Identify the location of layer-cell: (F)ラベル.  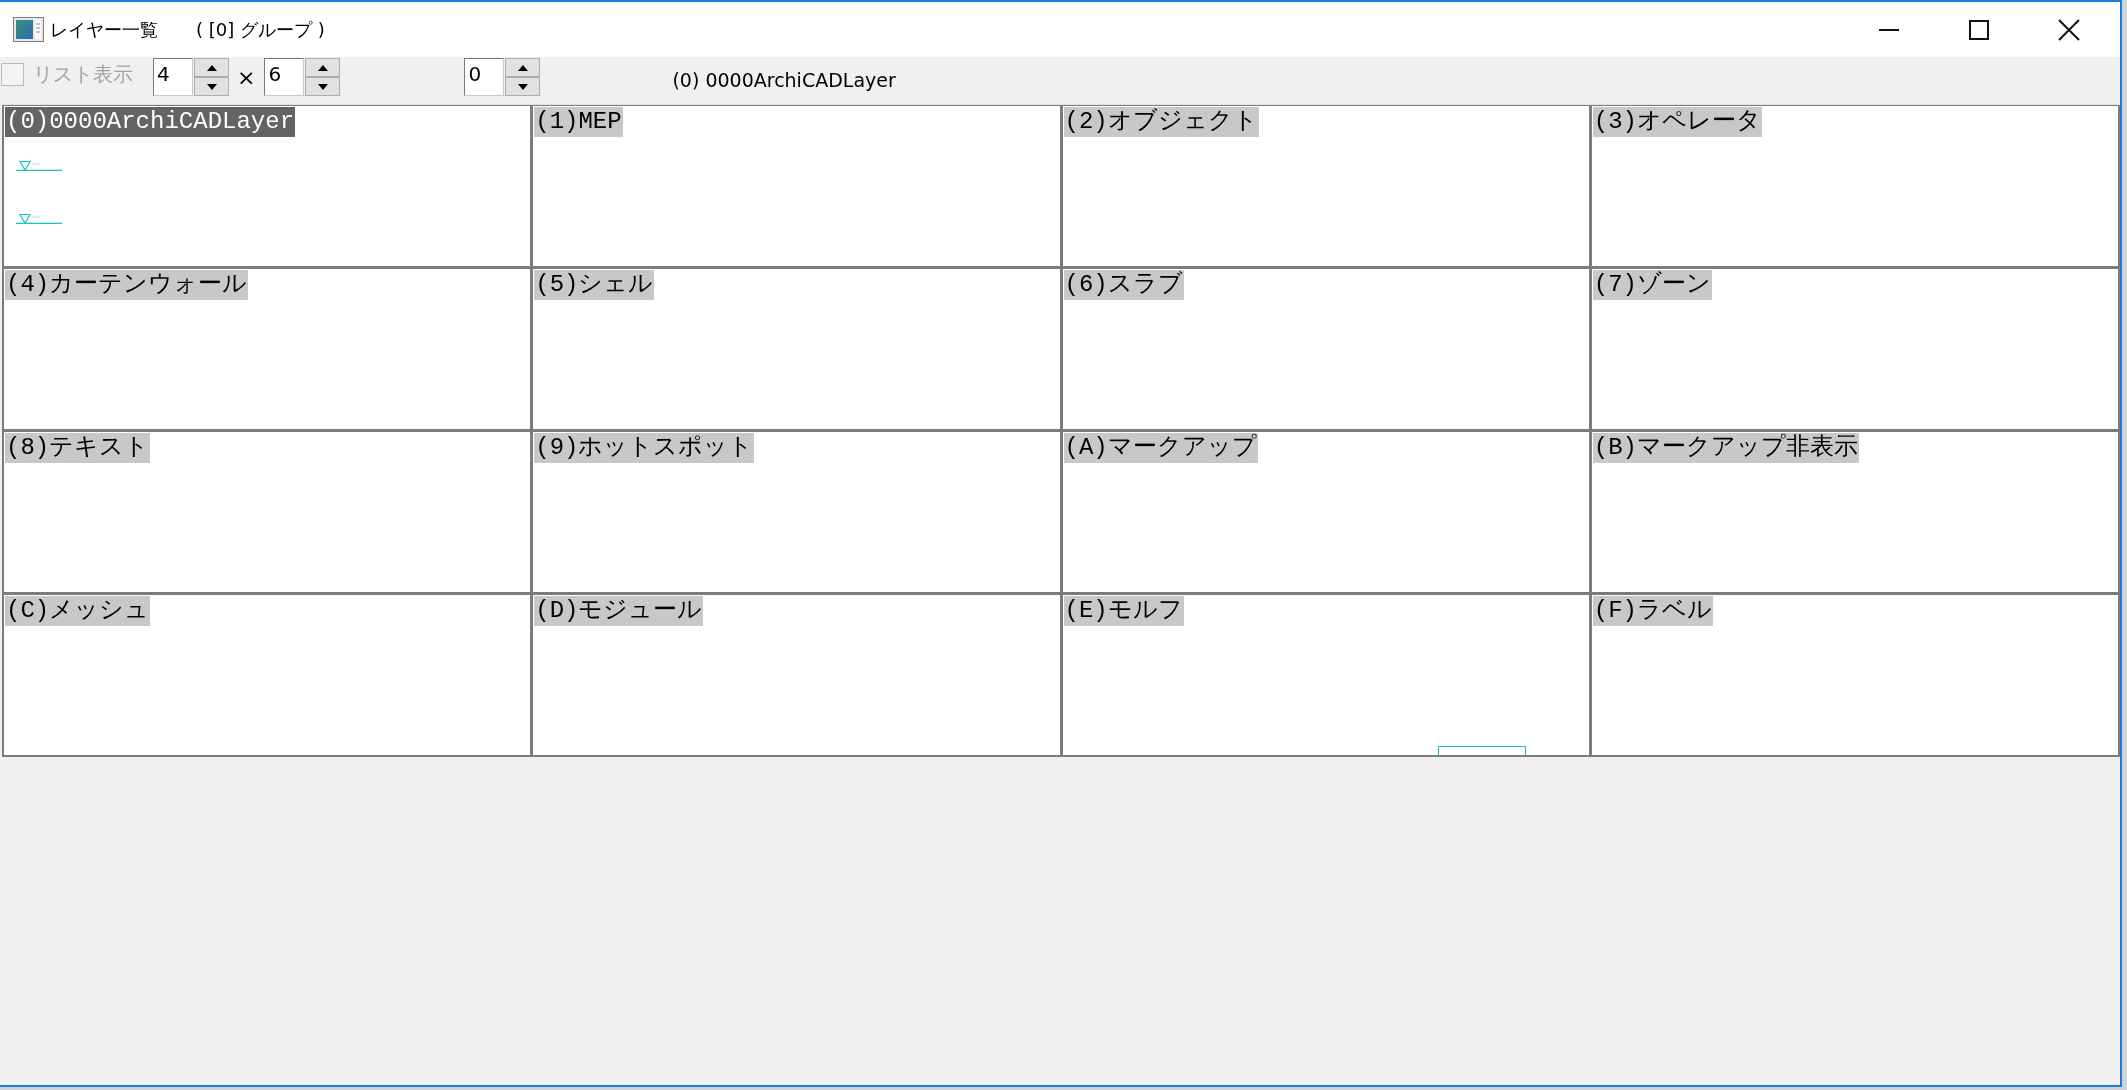
(1854, 675).